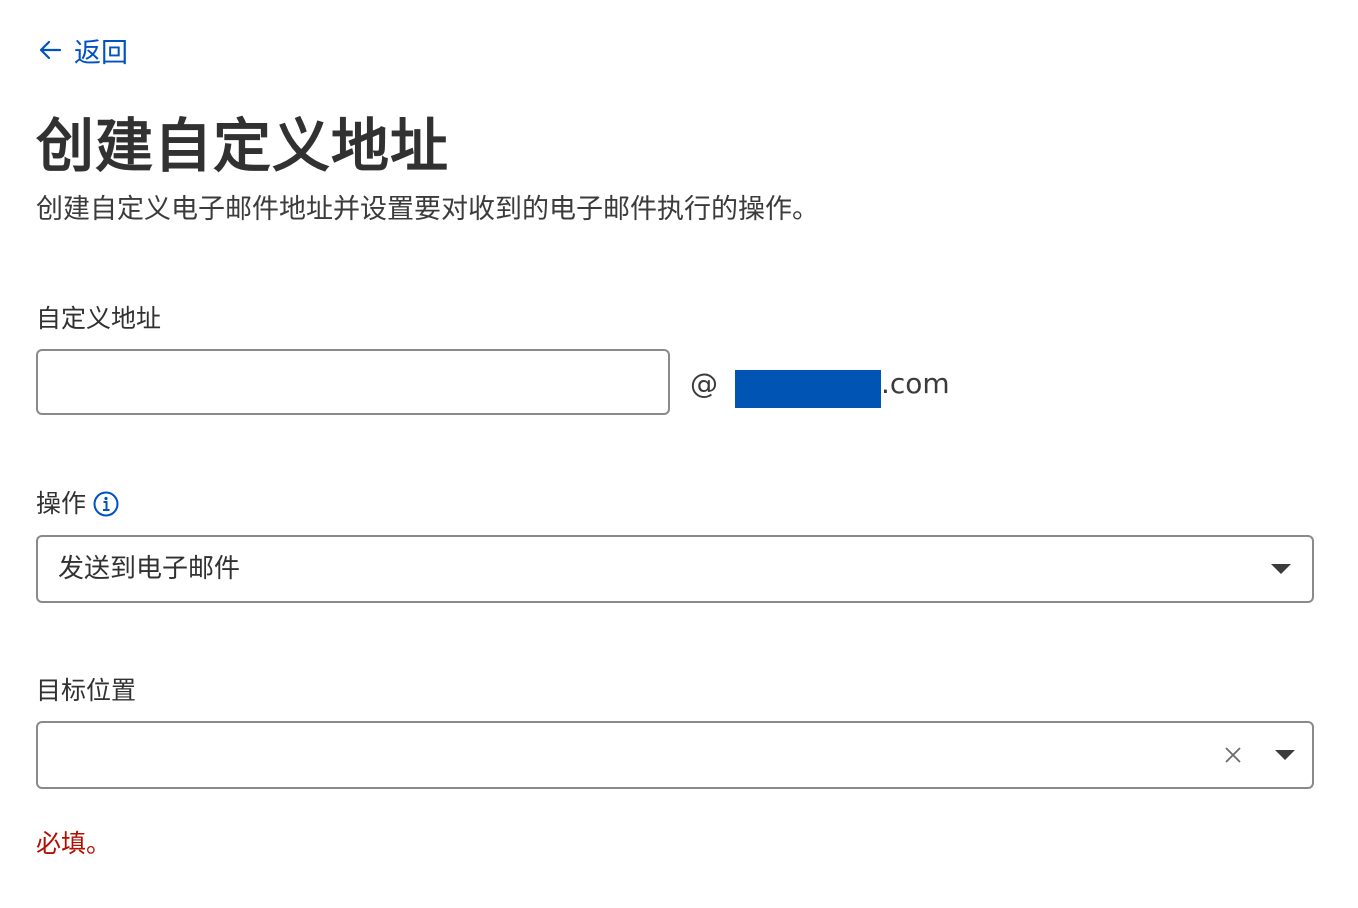 This screenshot has height=908, width=1358. I want to click on at-sign: @, so click(704, 383).